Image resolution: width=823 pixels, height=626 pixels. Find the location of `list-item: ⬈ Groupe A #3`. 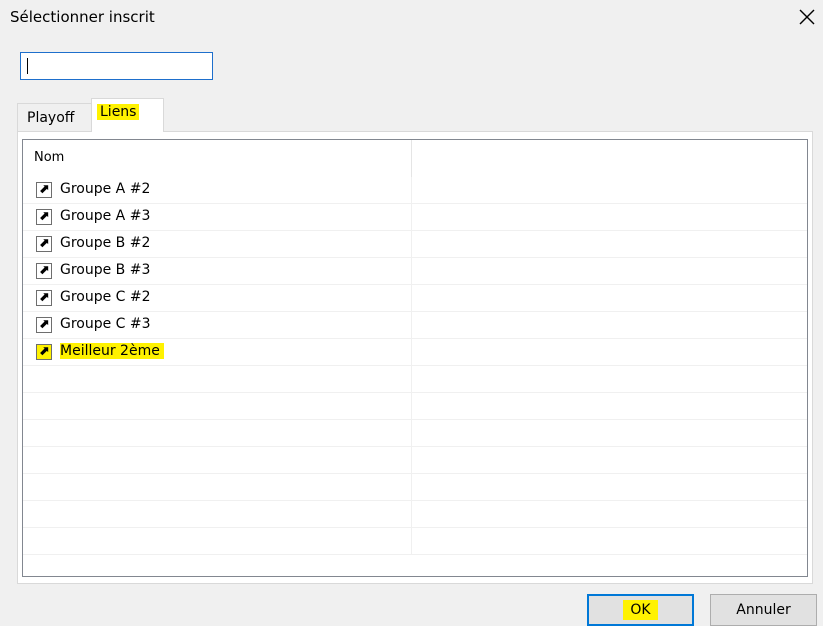

list-item: ⬈ Groupe A #3 is located at coordinates (415, 217).